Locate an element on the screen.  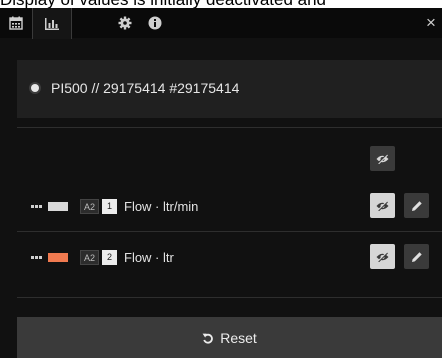
series-label: Flow · ltr/min is located at coordinates (161, 206).